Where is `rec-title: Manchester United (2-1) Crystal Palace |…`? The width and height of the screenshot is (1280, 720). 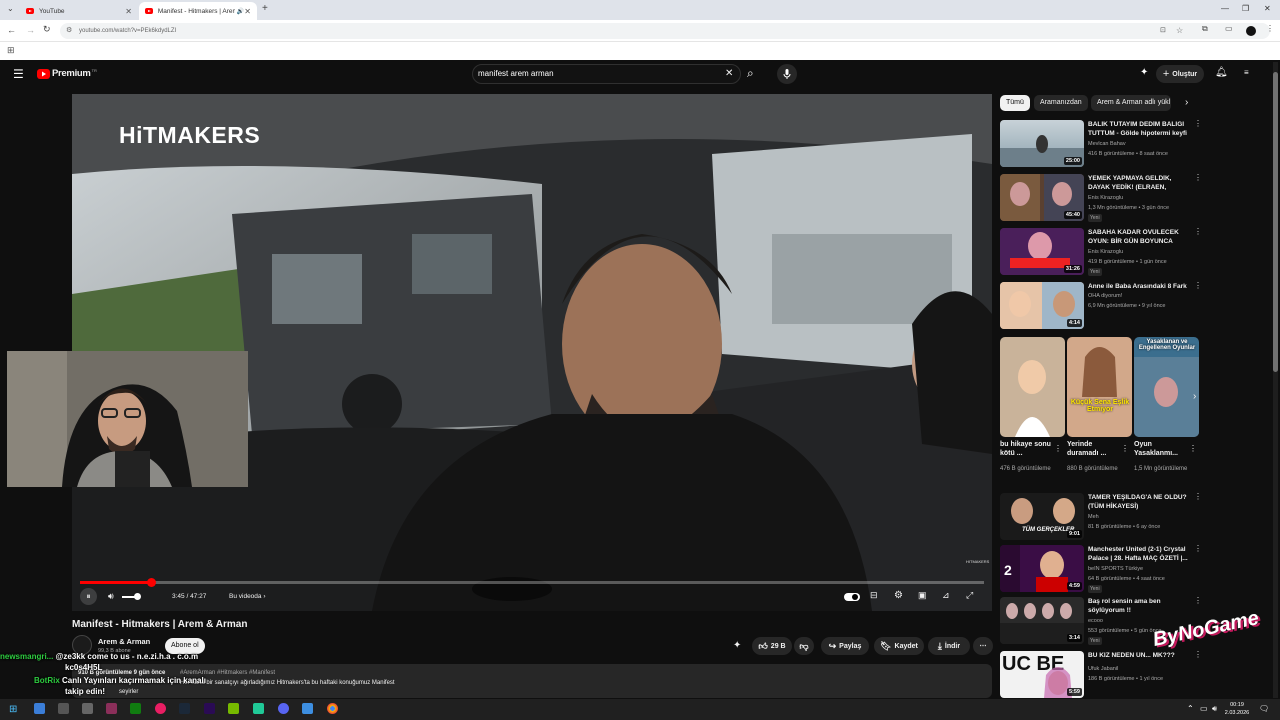 rec-title: Manchester United (2-1) Crystal Palace |… is located at coordinates (1138, 554).